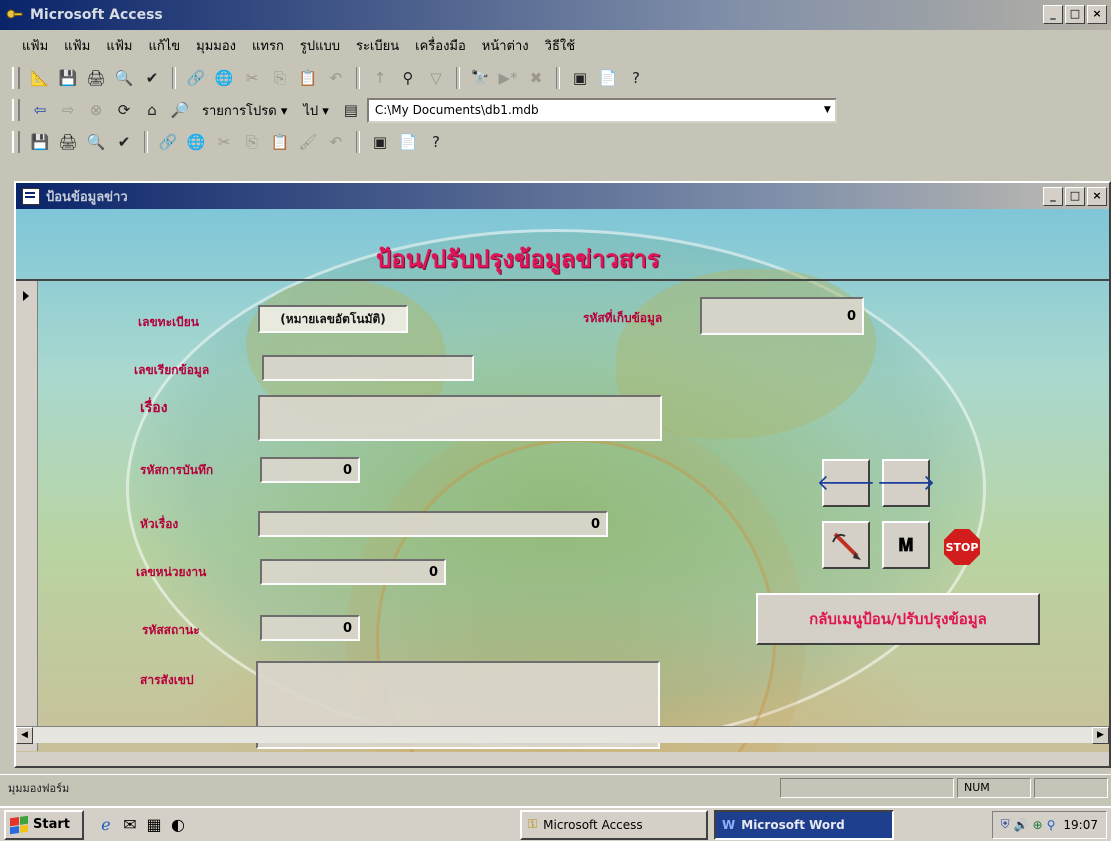  Describe the element at coordinates (906, 545) in the screenshot. I see `find-record-button: 𝐌` at that location.